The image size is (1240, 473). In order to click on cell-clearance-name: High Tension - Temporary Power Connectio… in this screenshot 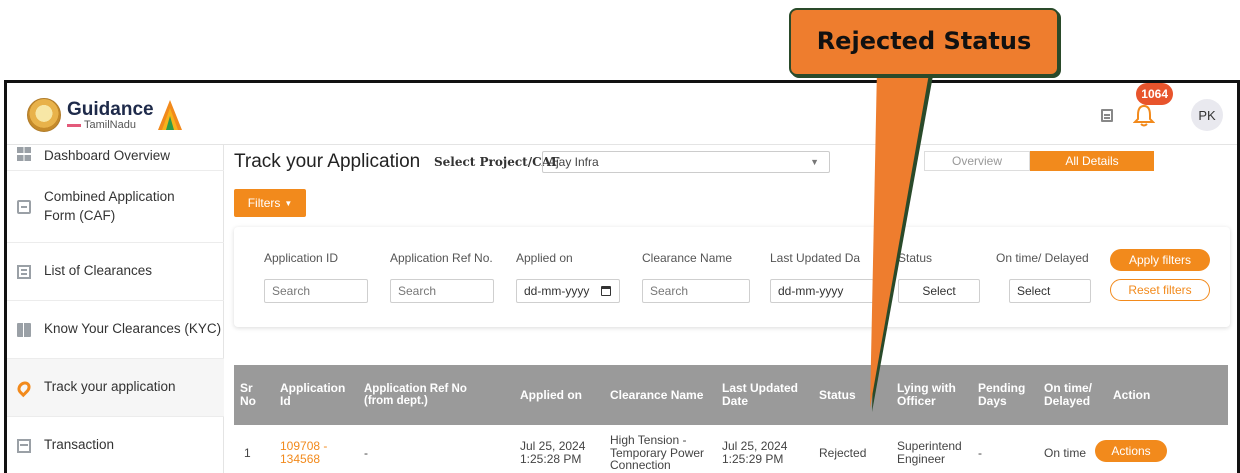, I will do `click(657, 453)`.